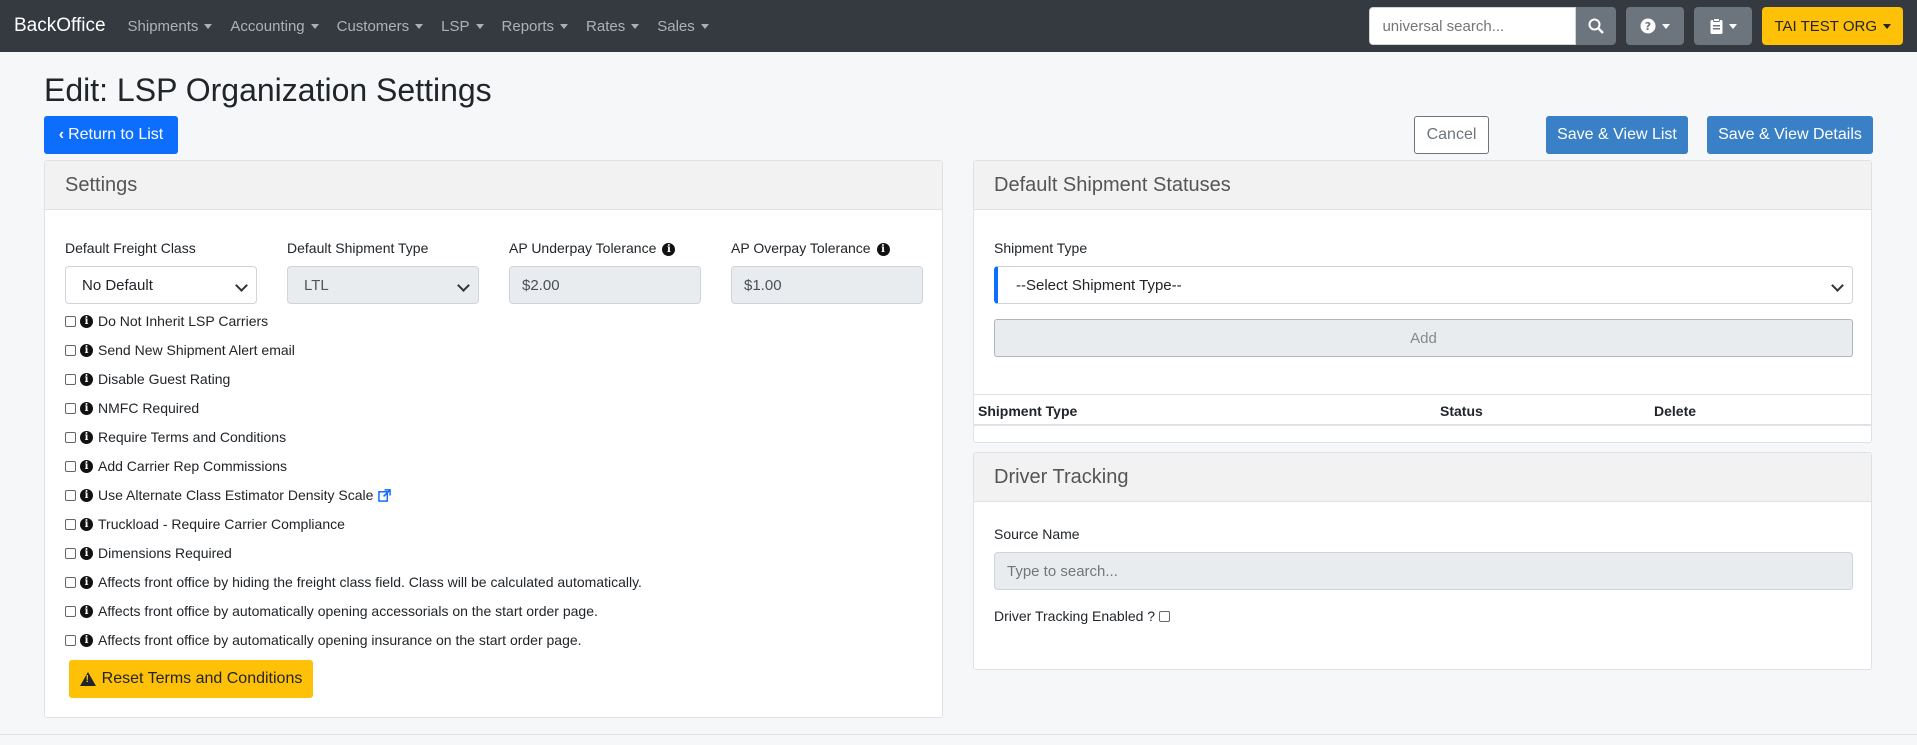  What do you see at coordinates (205, 524) in the screenshot?
I see `checkbox-row: i Truckload - Require Carrier Compliance` at bounding box center [205, 524].